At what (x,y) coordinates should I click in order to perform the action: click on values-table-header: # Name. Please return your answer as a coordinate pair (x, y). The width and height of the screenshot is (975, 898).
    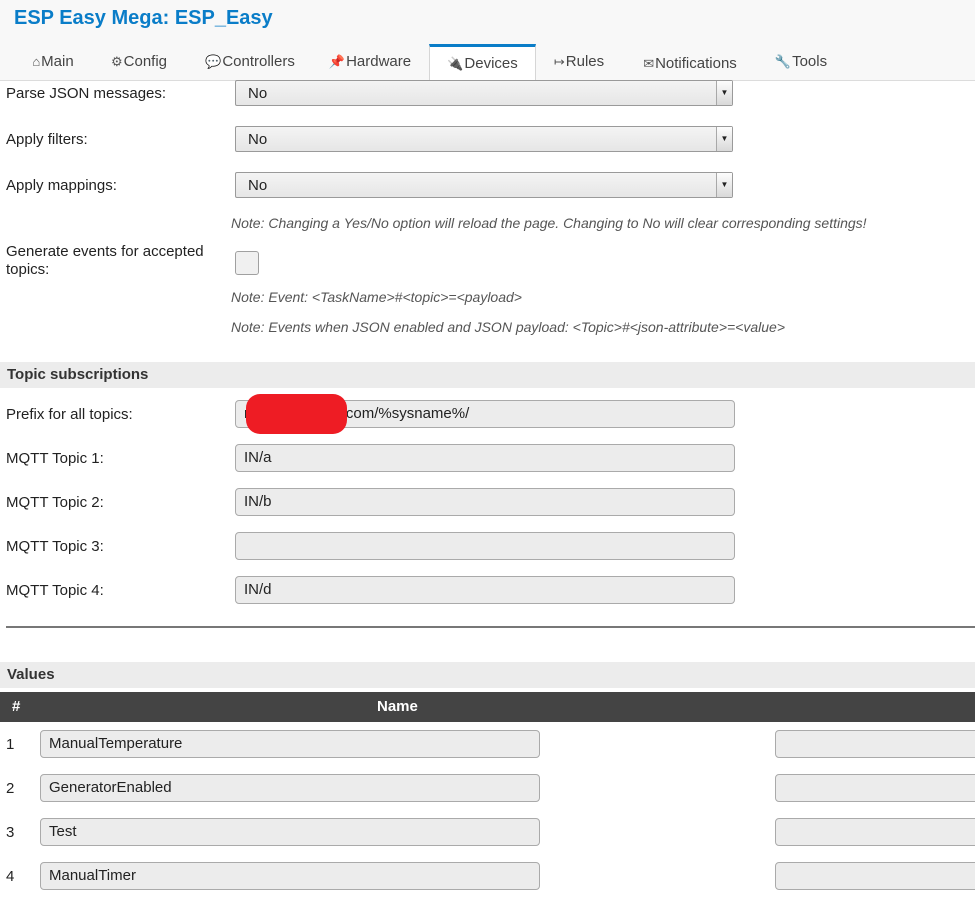
    Looking at the image, I should click on (487, 707).